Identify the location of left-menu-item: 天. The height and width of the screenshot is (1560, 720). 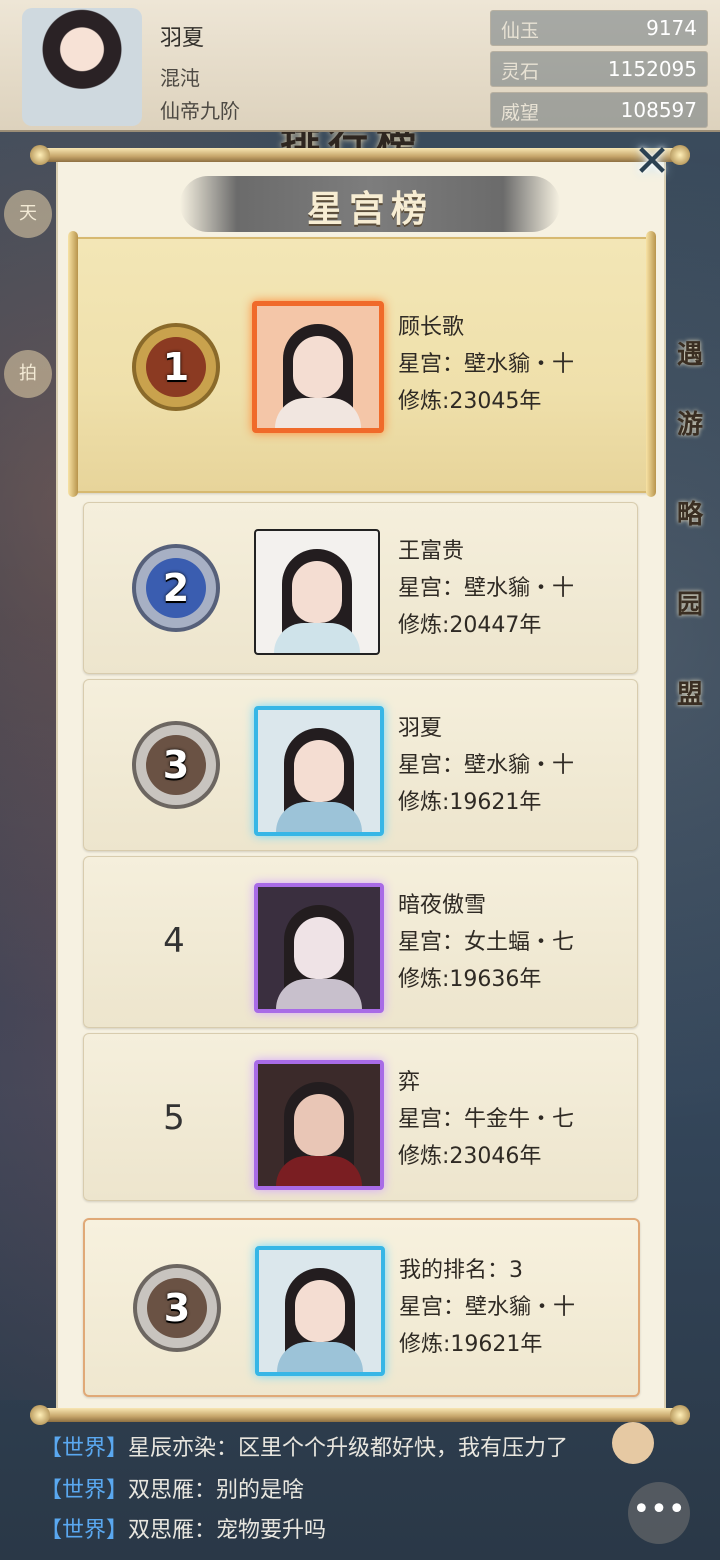
(28, 214).